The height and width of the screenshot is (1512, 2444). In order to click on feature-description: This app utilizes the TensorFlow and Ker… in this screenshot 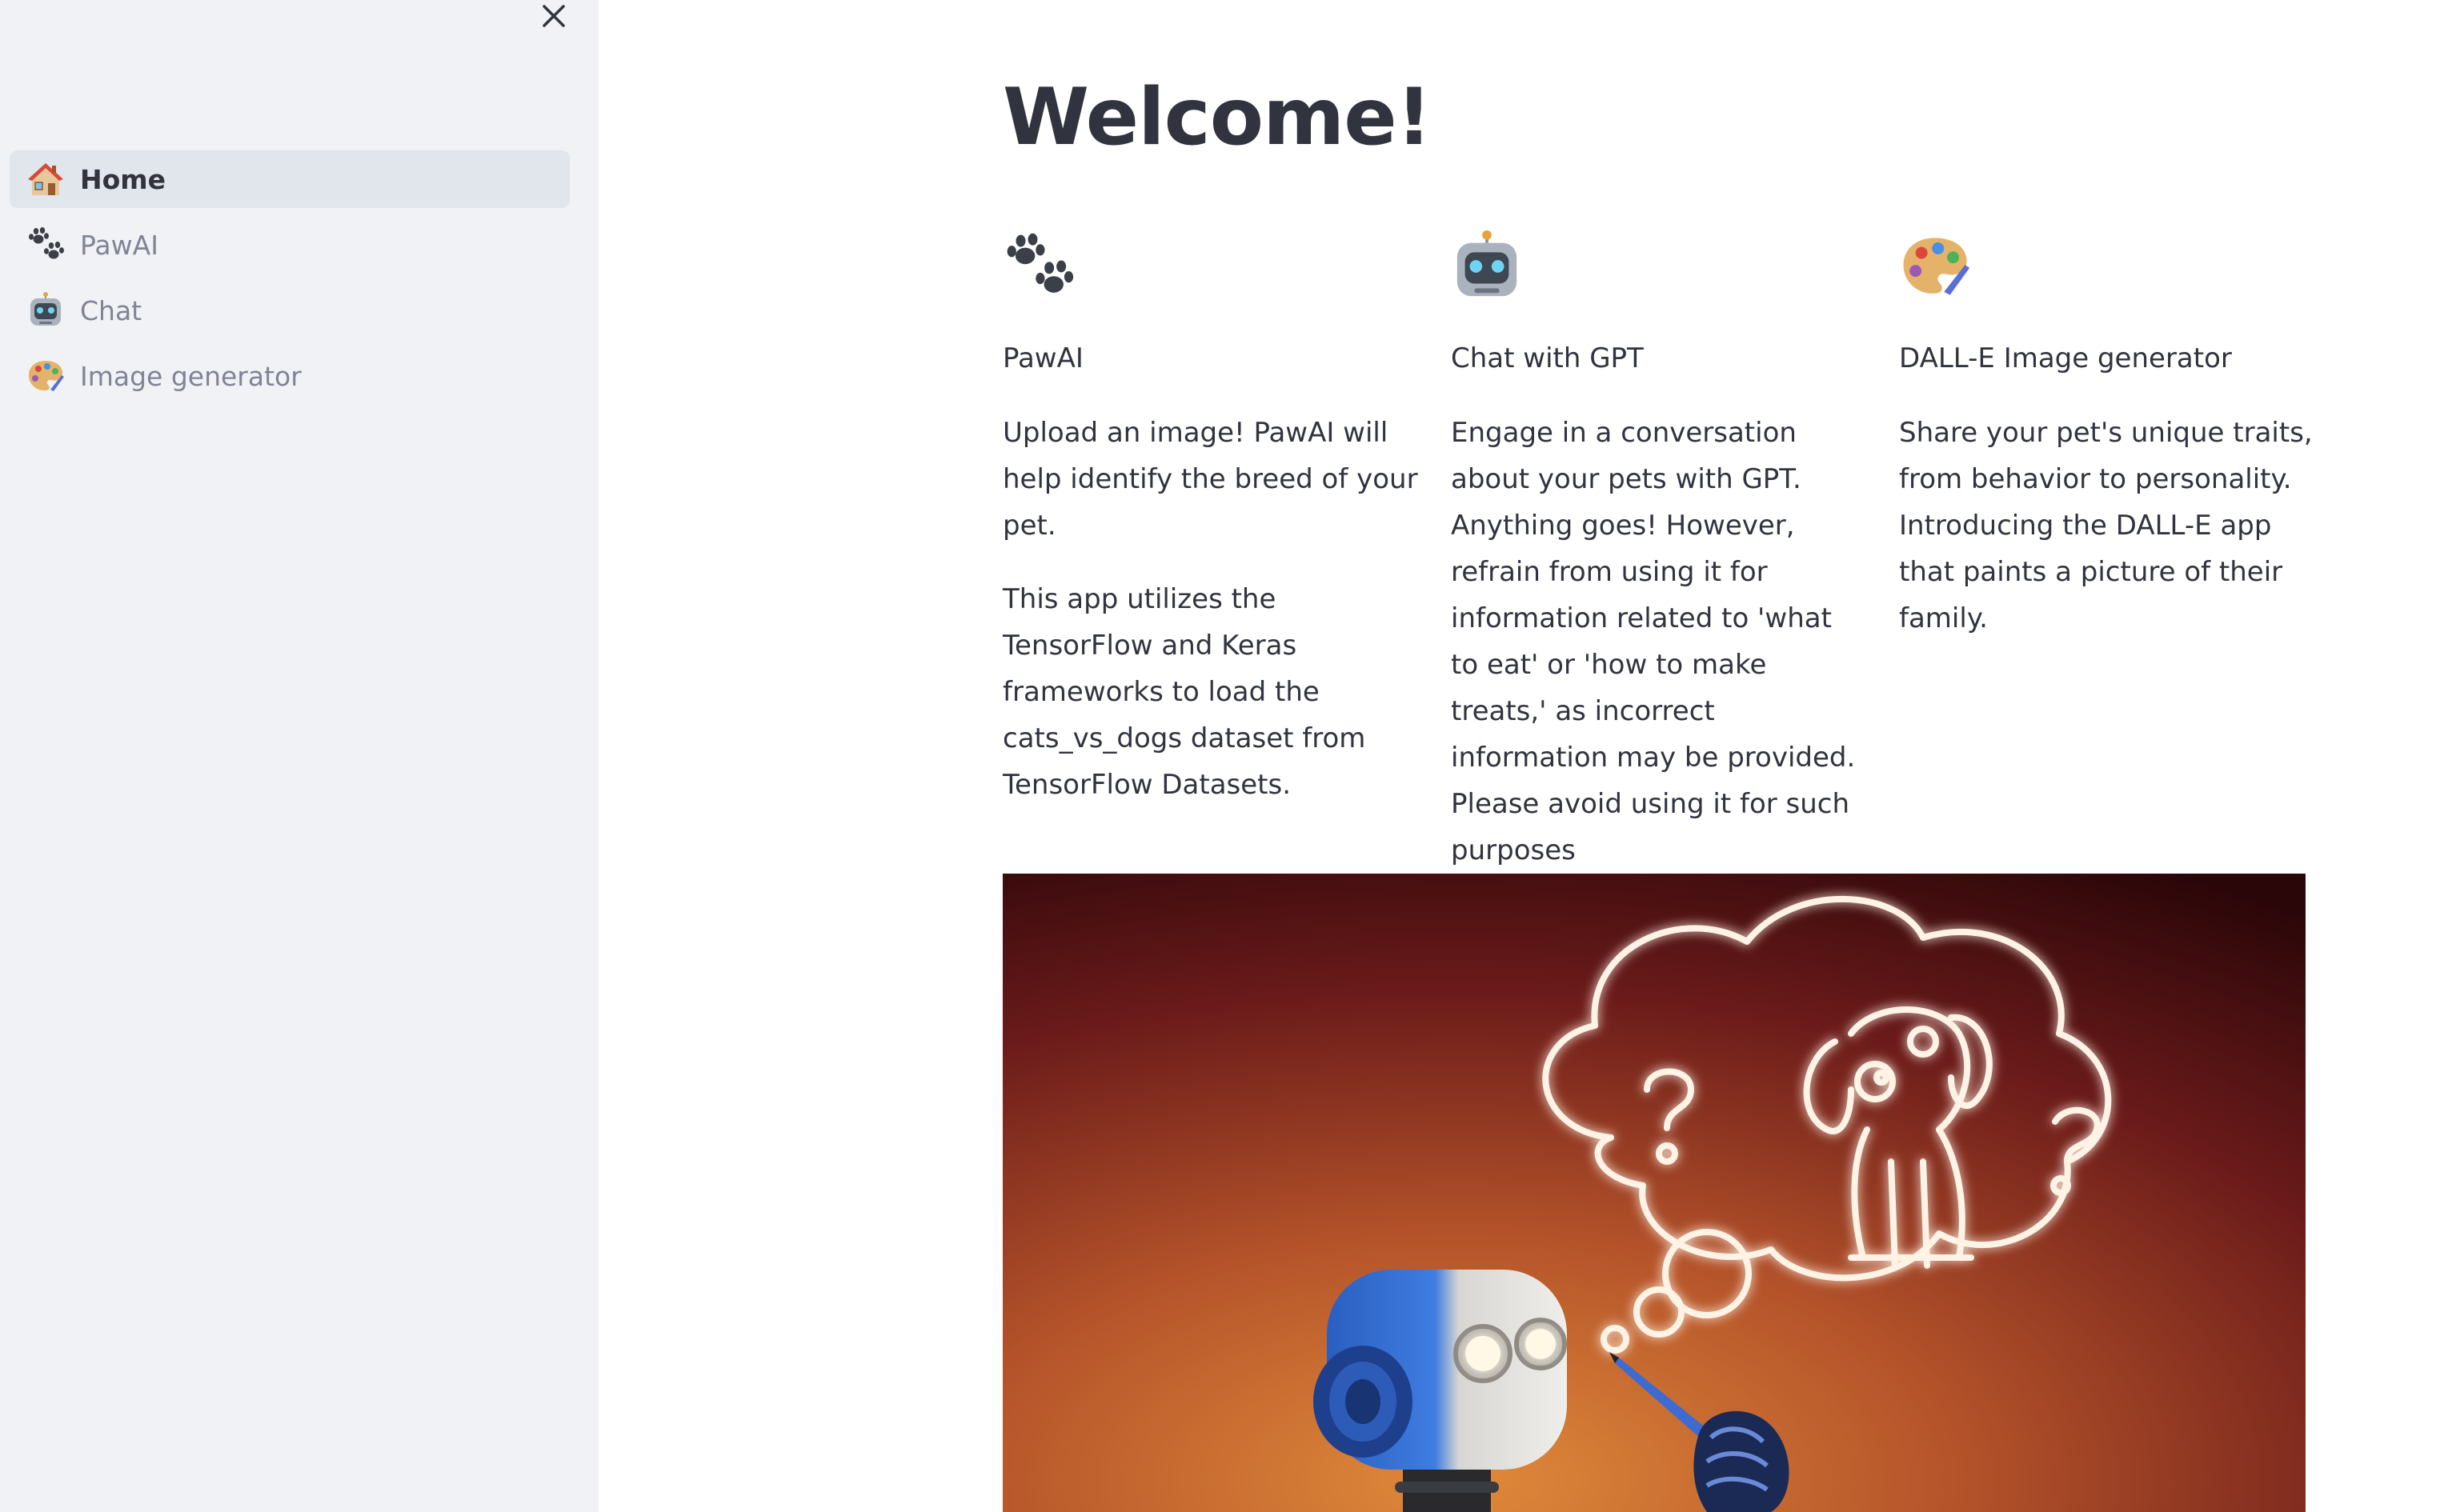, I will do `click(1184, 692)`.